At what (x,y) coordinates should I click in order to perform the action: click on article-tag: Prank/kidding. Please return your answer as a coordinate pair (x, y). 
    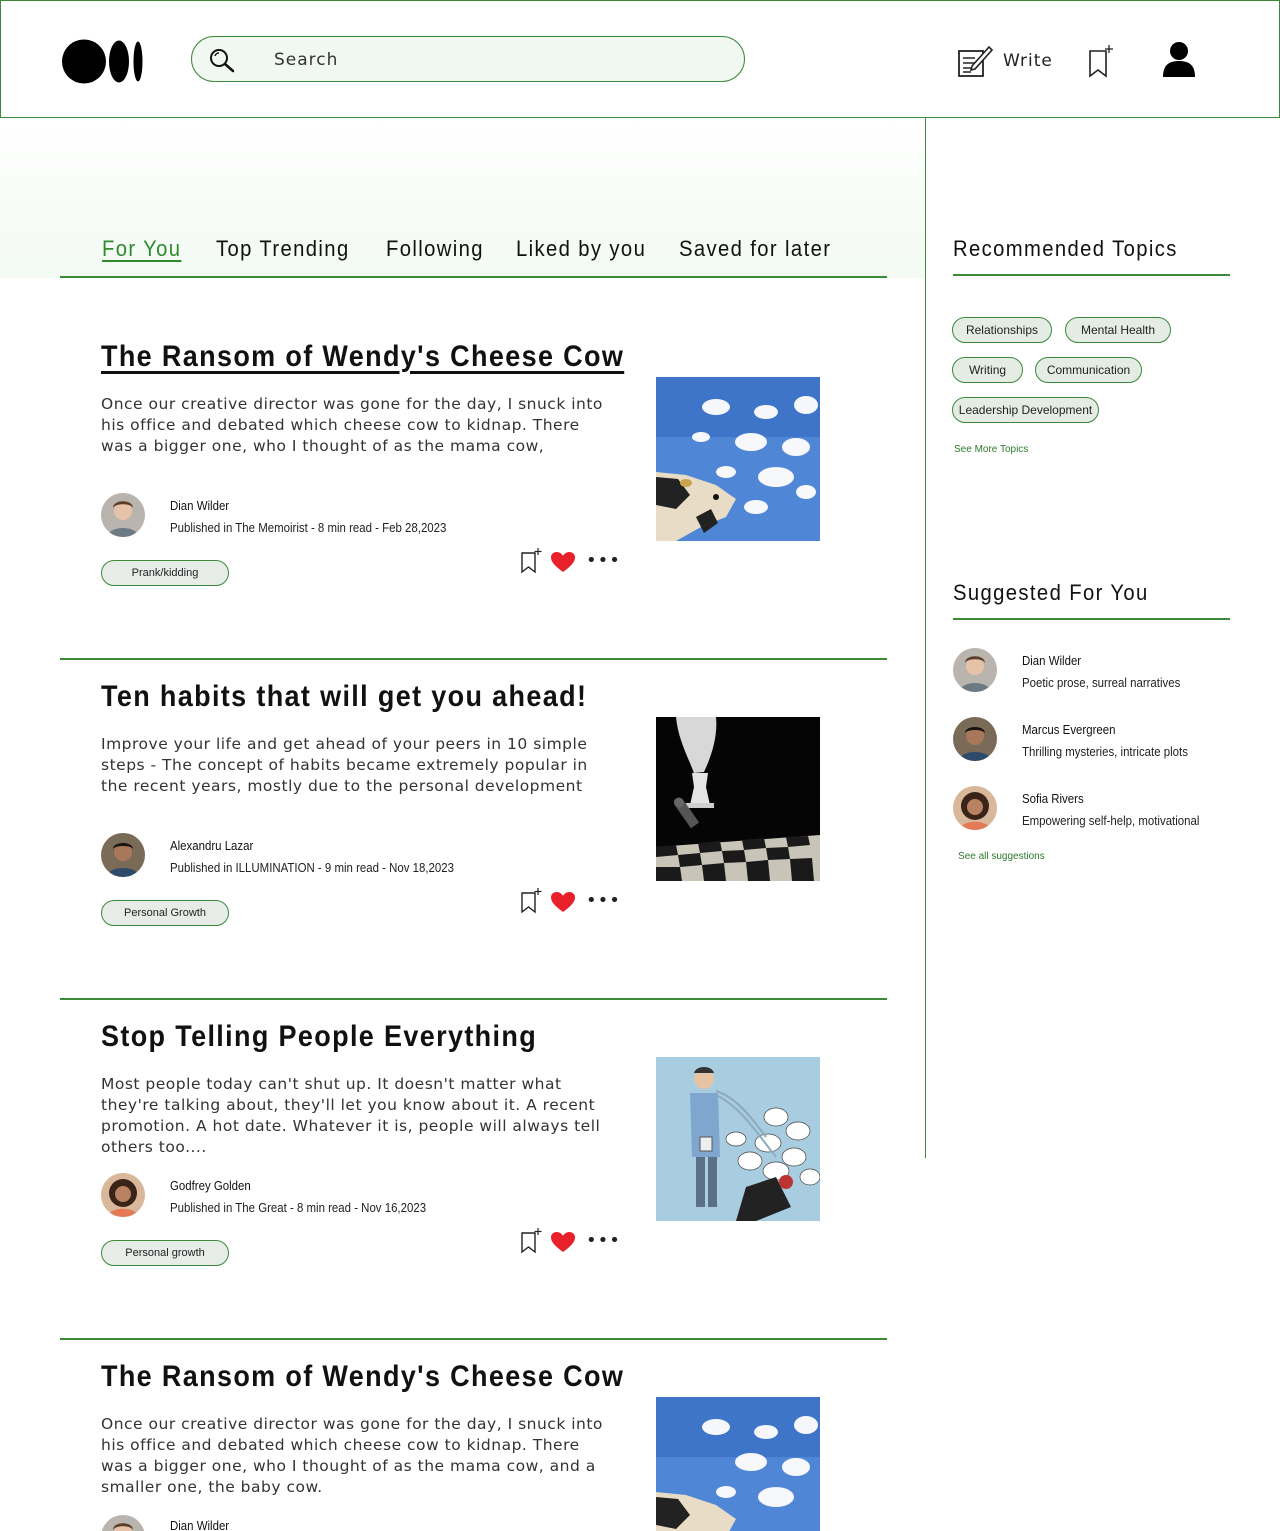
    Looking at the image, I should click on (165, 573).